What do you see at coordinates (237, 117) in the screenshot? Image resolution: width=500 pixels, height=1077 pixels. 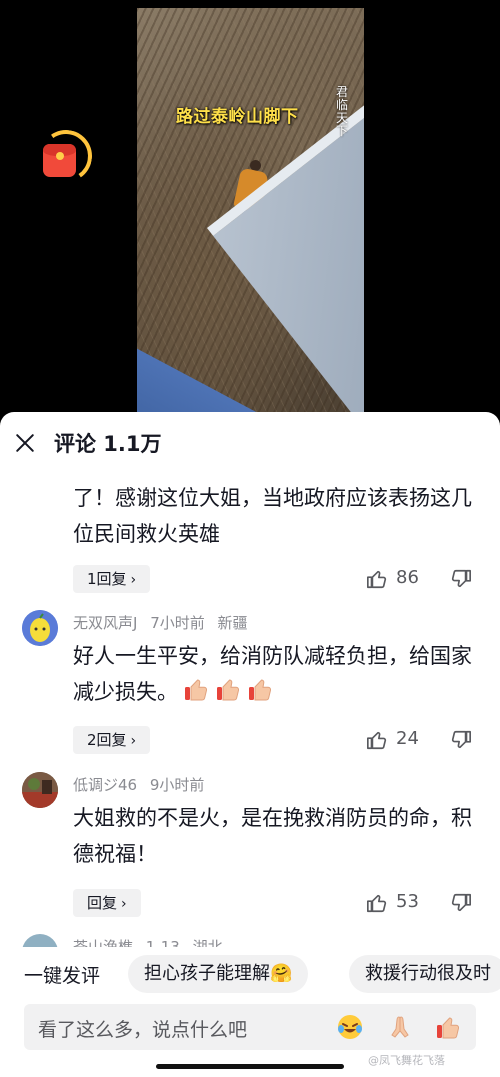 I see `video-caption: 路过泰岭山脚下` at bounding box center [237, 117].